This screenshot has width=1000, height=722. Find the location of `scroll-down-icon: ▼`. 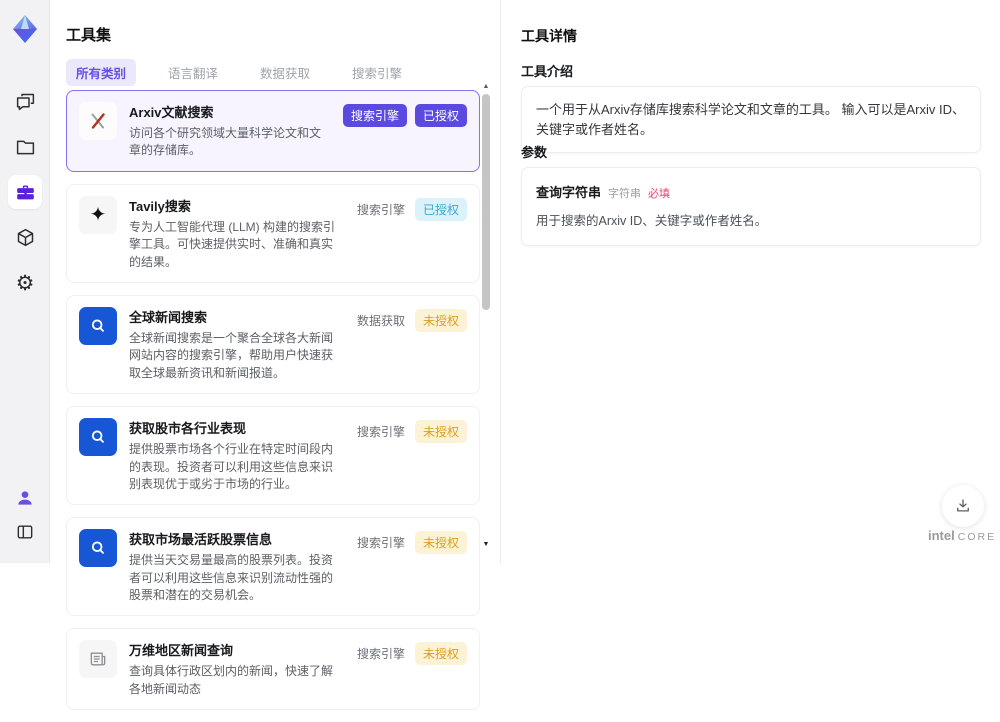

scroll-down-icon: ▼ is located at coordinates (486, 544).